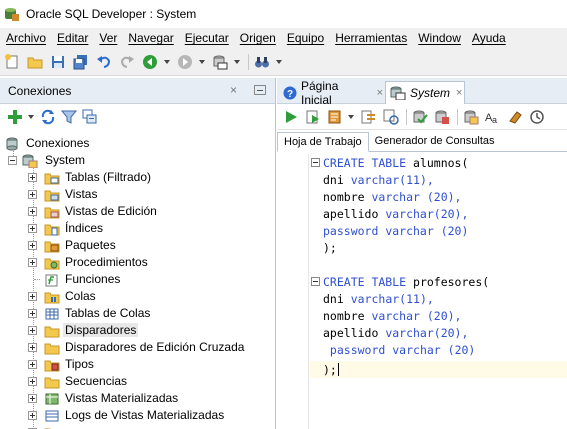 The height and width of the screenshot is (429, 567). I want to click on menu-origen: Origen, so click(258, 38).